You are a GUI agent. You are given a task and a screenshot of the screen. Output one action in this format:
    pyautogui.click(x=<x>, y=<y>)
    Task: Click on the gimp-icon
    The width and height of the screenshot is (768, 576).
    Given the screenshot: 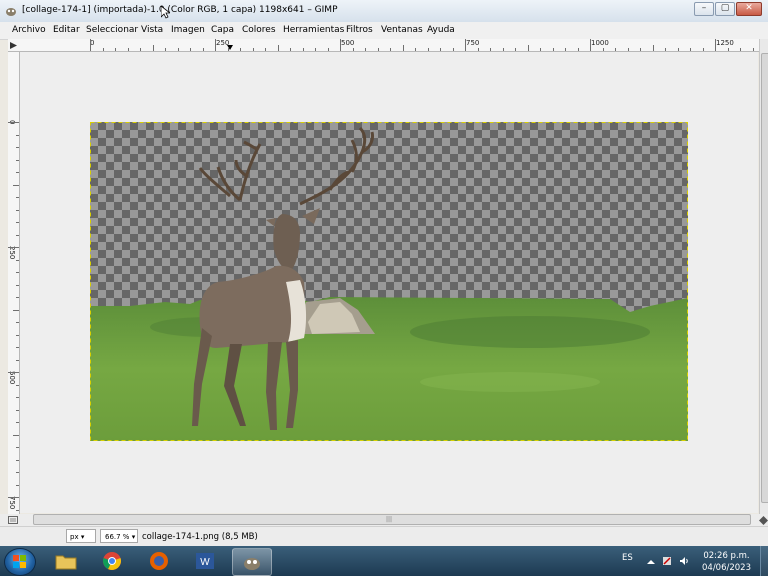 What is the action you would take?
    pyautogui.click(x=252, y=564)
    